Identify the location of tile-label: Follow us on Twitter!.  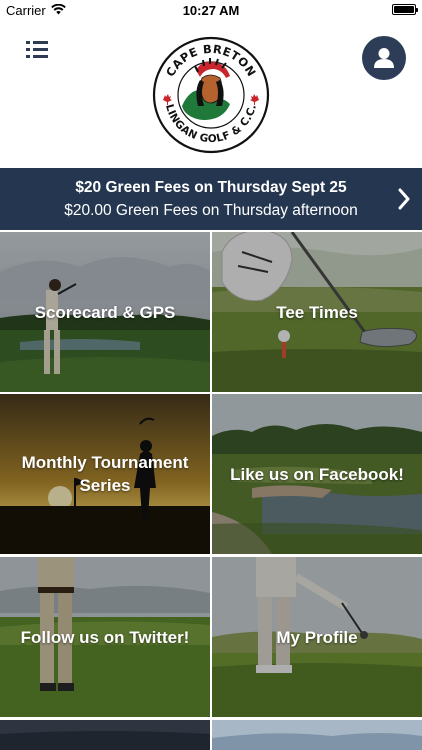
(105, 637).